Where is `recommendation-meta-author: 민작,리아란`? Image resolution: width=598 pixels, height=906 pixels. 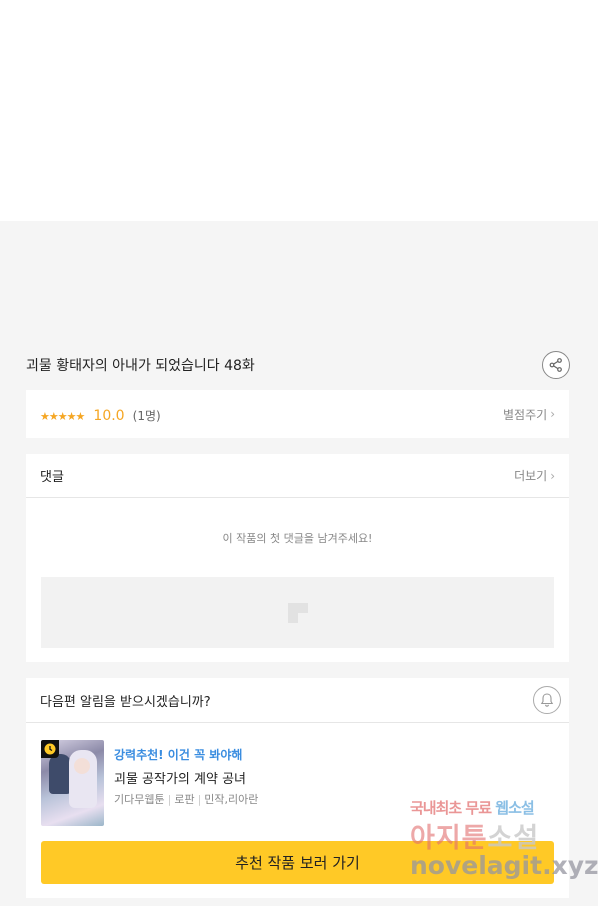 recommendation-meta-author: 민작,리아란 is located at coordinates (231, 799).